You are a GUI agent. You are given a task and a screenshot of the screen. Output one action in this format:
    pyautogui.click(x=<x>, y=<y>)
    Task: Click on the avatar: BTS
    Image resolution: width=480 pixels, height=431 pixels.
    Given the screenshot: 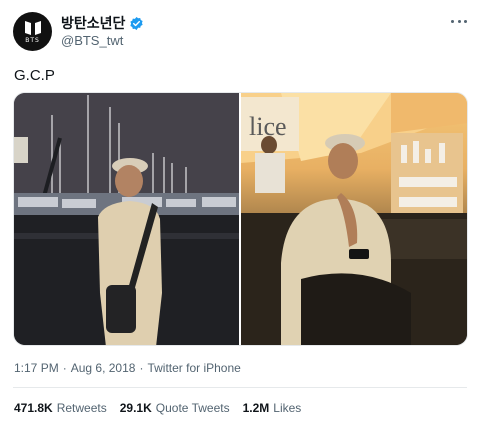 What is the action you would take?
    pyautogui.click(x=32, y=31)
    